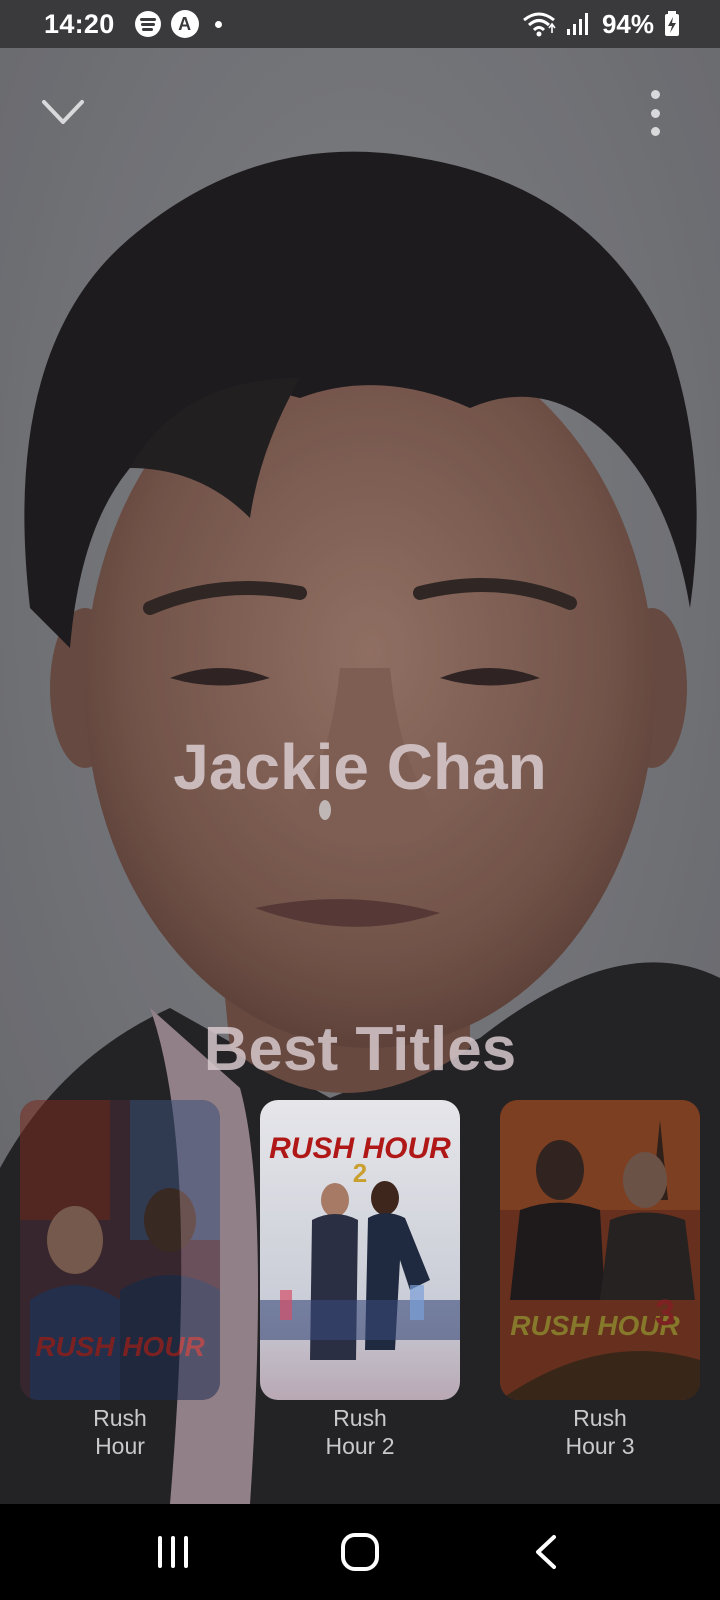 This screenshot has width=720, height=1600. What do you see at coordinates (627, 23) in the screenshot?
I see `battery-text: 94%` at bounding box center [627, 23].